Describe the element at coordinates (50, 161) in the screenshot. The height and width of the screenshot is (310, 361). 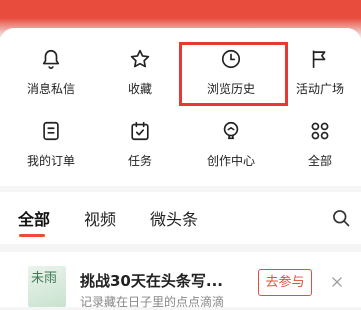
I see `menu-item-label: 我的订单` at that location.